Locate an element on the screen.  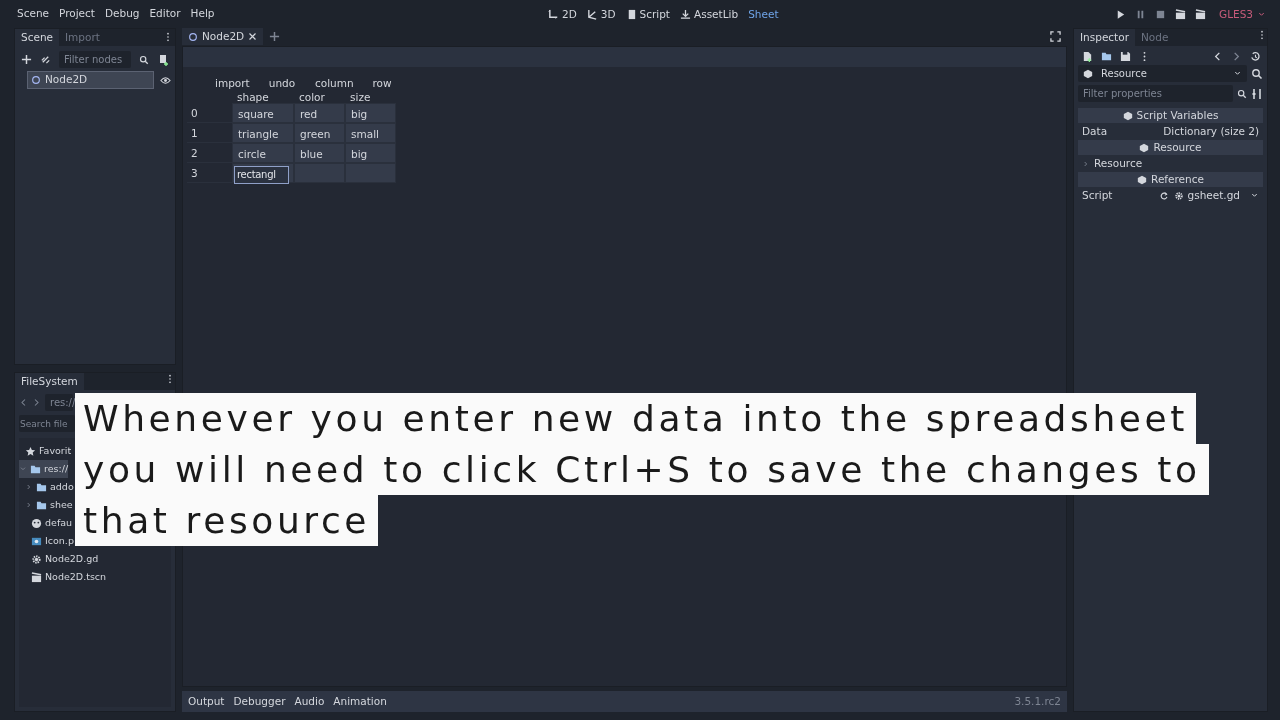
add-tab-icon is located at coordinates (275, 36).